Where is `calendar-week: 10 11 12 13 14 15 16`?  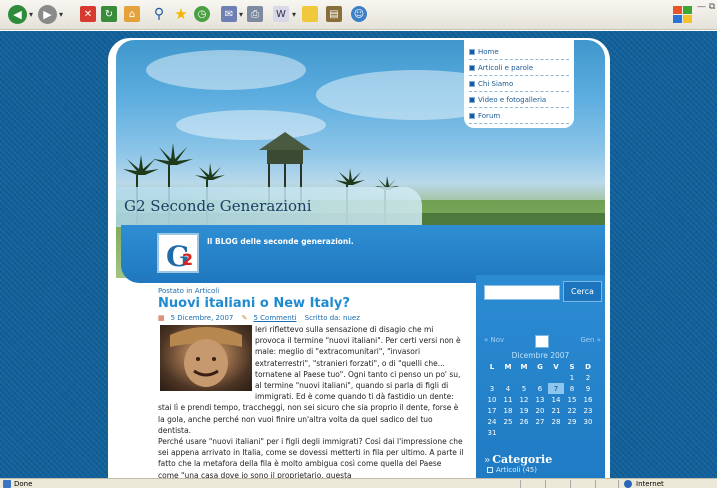 calendar-week: 10 11 12 13 14 15 16 is located at coordinates (540, 399).